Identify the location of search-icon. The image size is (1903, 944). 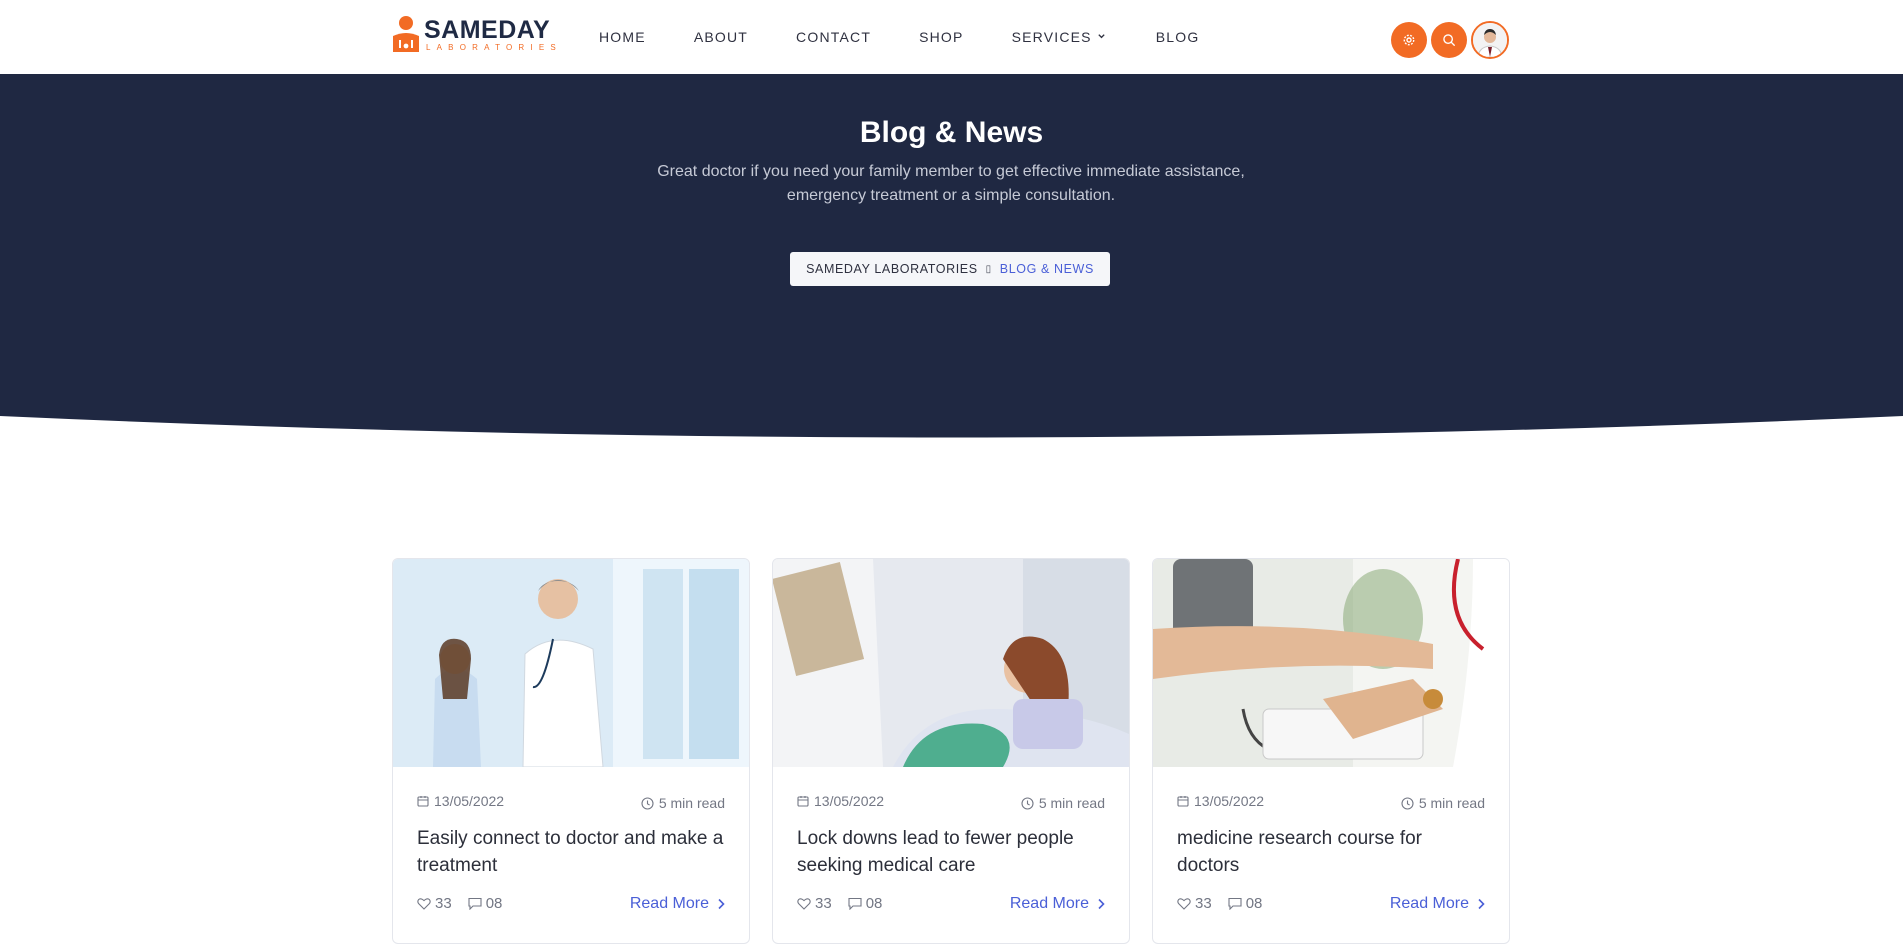
(1449, 40).